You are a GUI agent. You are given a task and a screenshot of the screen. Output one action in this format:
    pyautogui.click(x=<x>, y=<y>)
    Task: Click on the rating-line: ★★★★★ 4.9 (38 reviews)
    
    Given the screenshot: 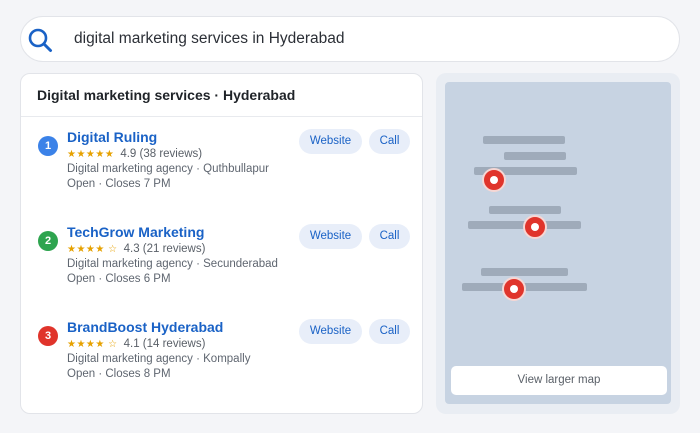 What is the action you would take?
    pyautogui.click(x=134, y=154)
    